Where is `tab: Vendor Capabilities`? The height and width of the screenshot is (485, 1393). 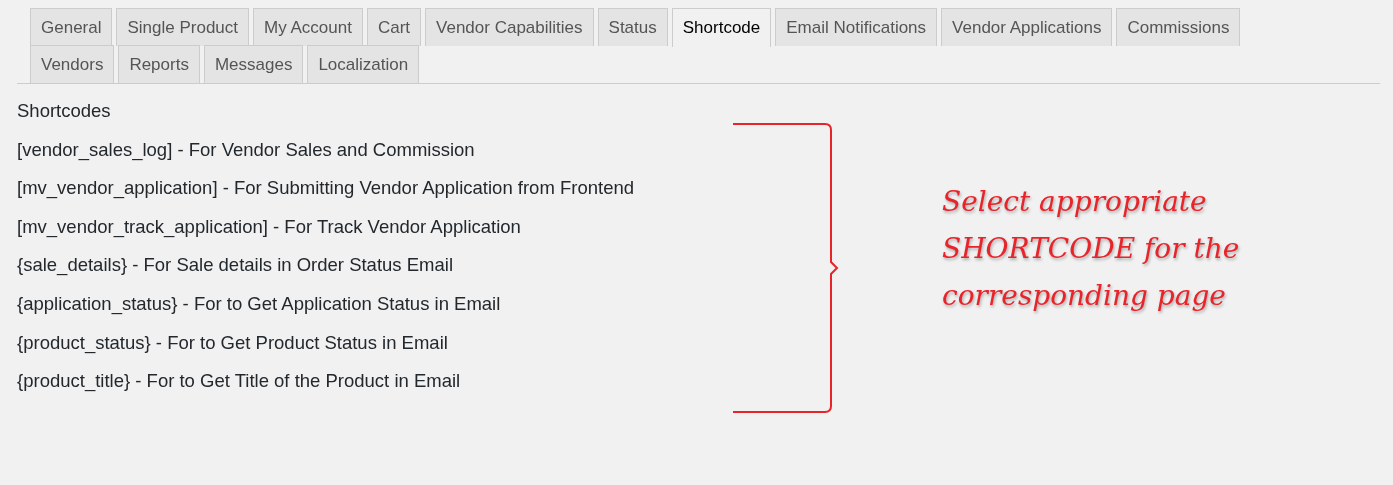
tab: Vendor Capabilities is located at coordinates (509, 27).